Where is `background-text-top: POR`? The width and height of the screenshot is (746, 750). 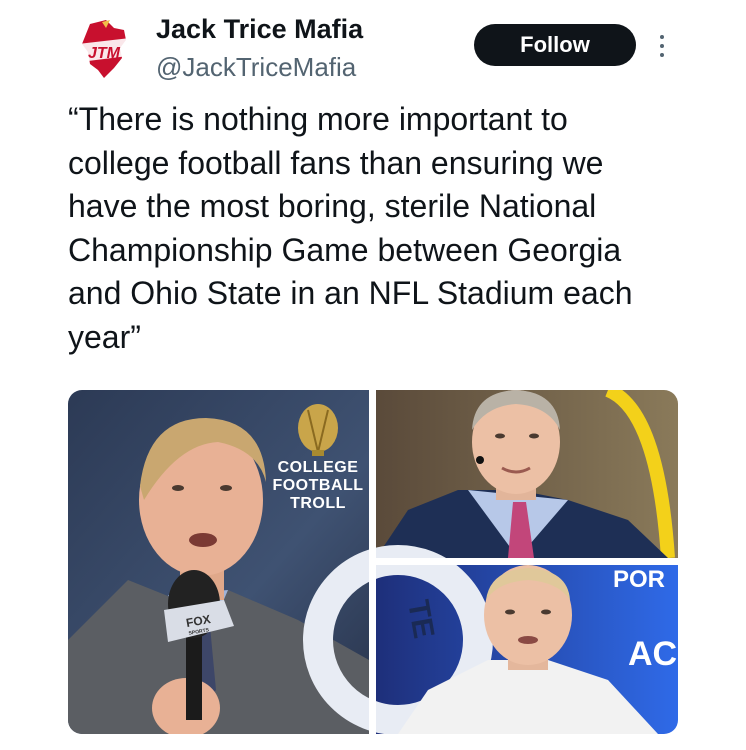 background-text-top: POR is located at coordinates (639, 579).